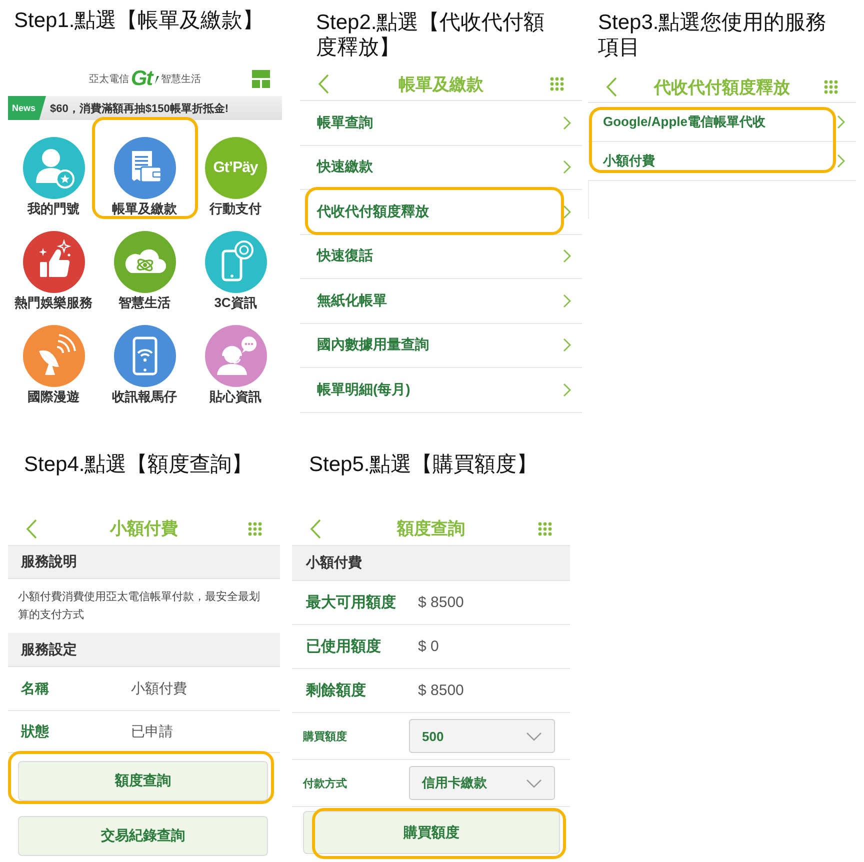 The image size is (864, 862). What do you see at coordinates (53, 261) in the screenshot?
I see `feature-tile: 熱門娛樂服務` at bounding box center [53, 261].